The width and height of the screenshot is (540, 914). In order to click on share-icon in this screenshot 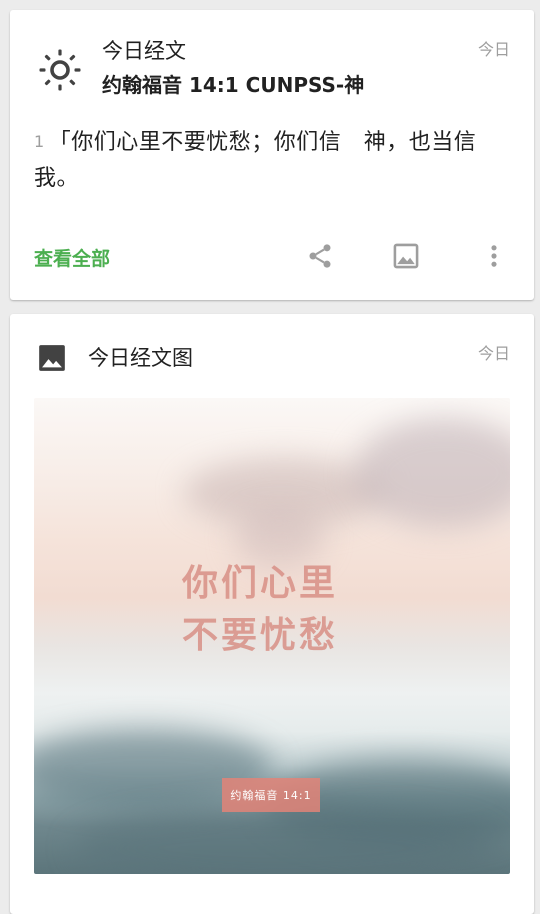, I will do `click(320, 256)`.